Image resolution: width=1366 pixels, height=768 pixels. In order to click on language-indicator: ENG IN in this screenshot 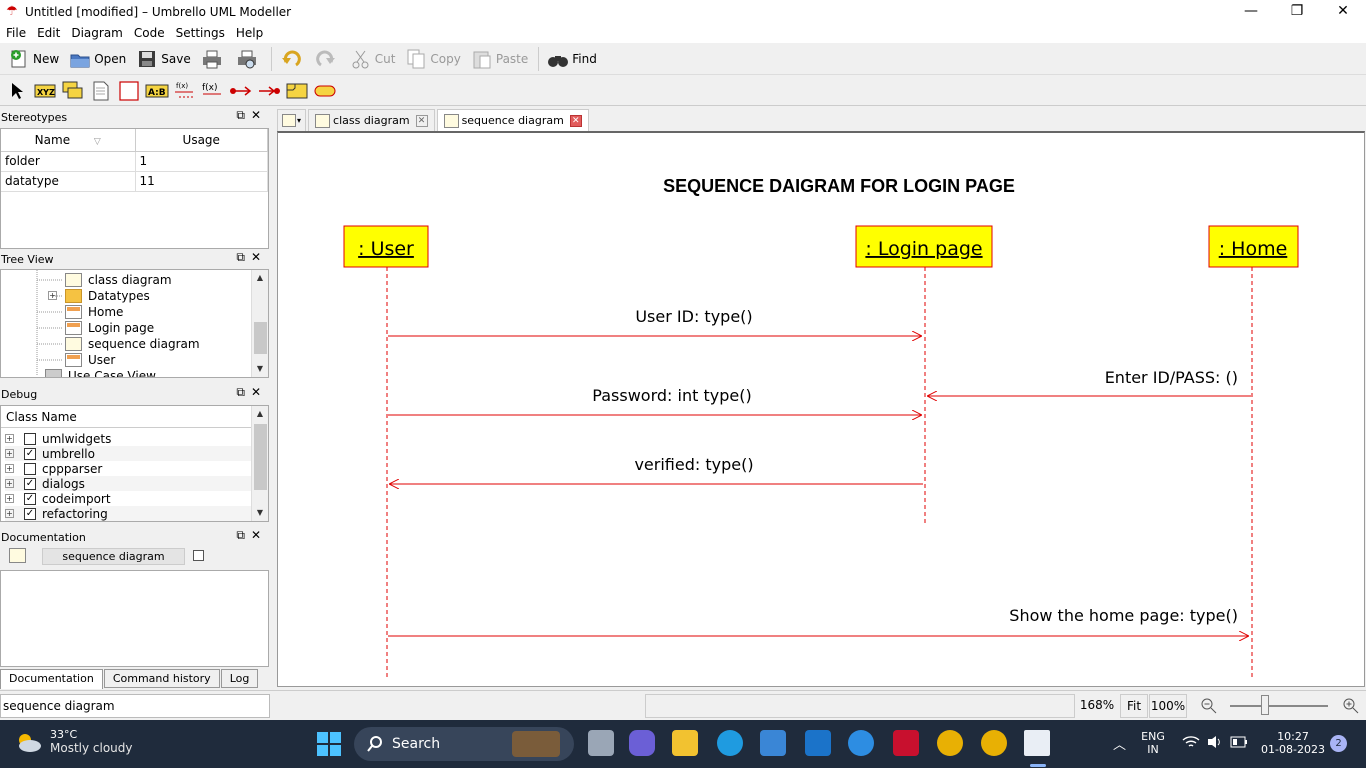, I will do `click(1153, 743)`.